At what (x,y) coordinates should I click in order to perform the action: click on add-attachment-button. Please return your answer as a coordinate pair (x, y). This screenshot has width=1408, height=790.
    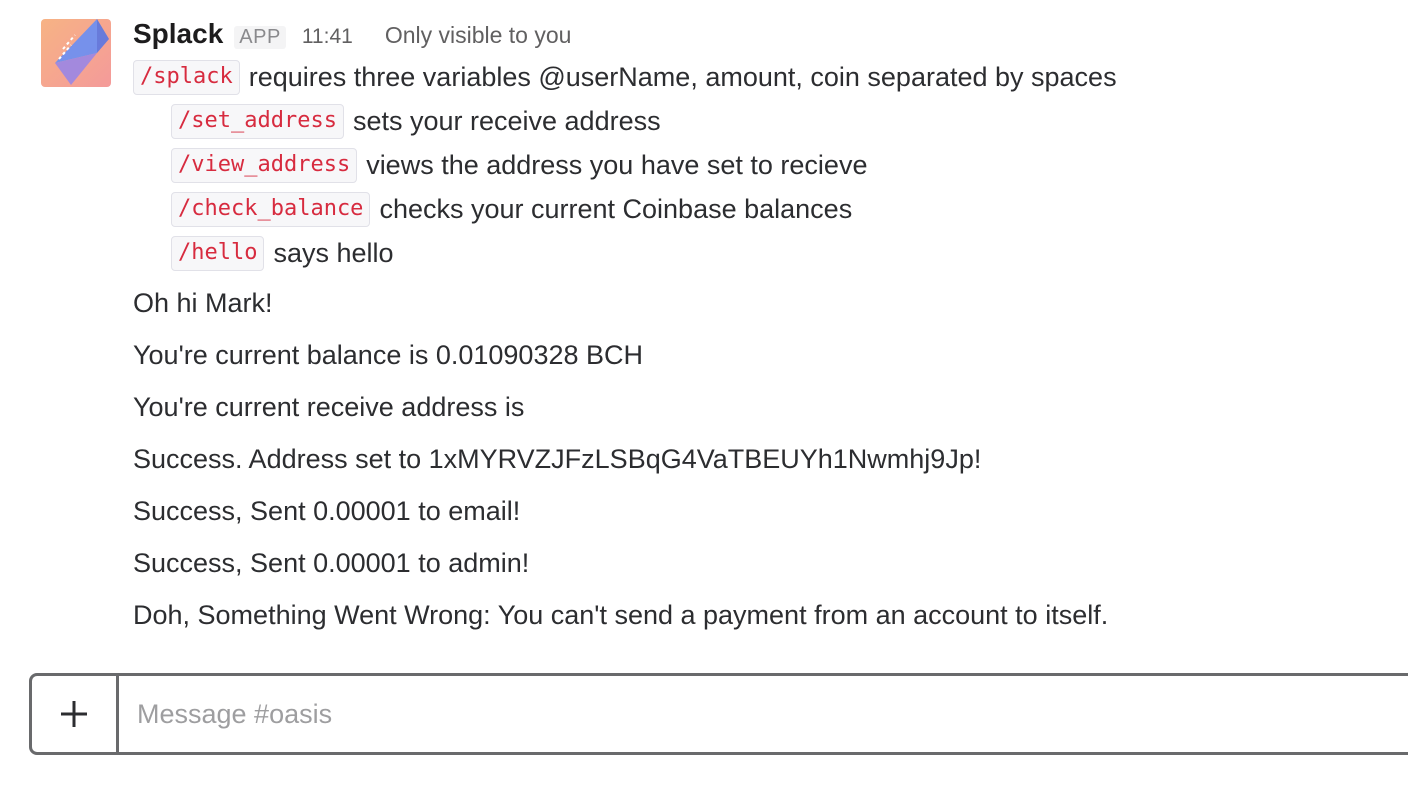
    Looking at the image, I should click on (75, 714).